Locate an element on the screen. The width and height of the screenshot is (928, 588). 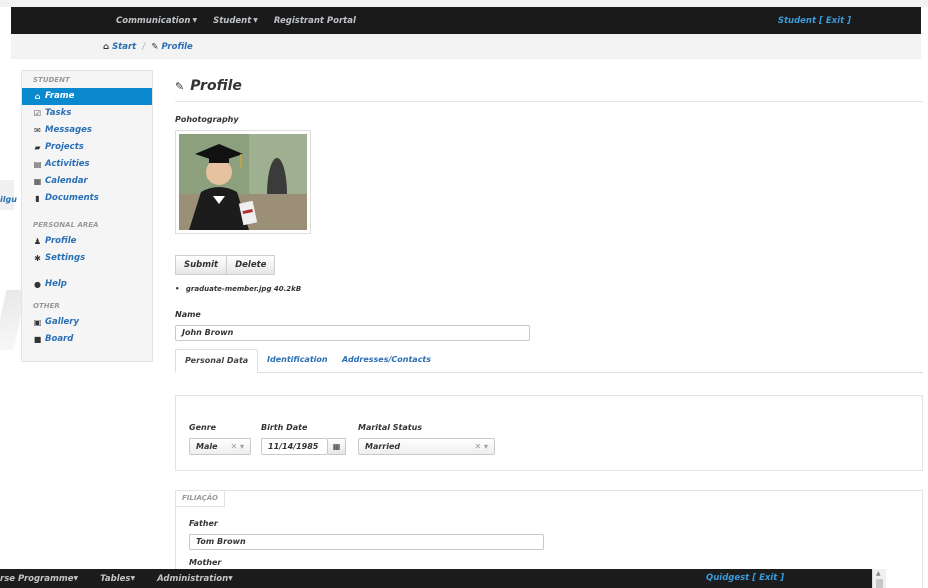
sidebar-item-gallery: ▣ Gallery is located at coordinates (87, 322).